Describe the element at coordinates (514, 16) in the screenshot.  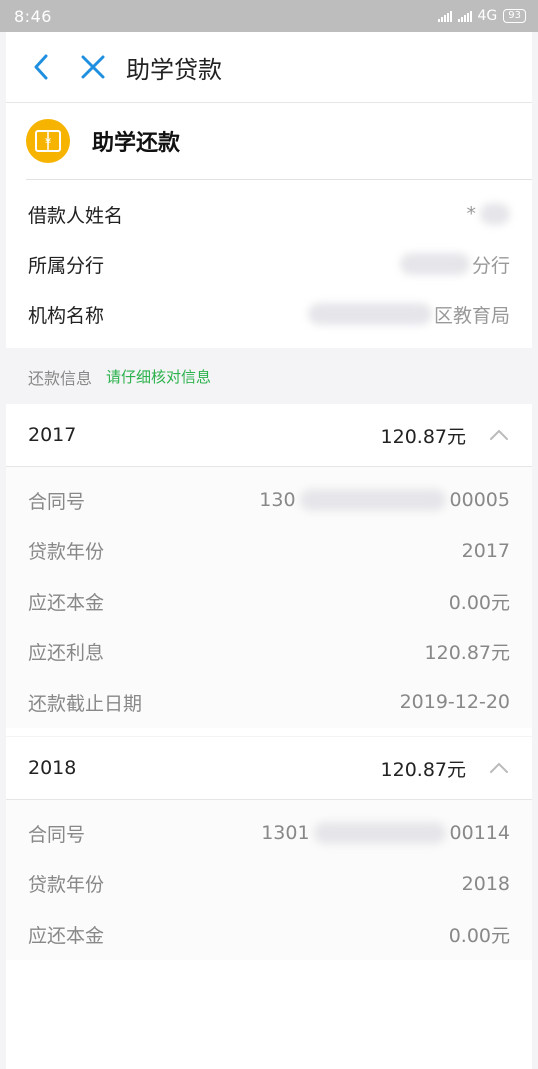
I see `battery-icon: 93` at that location.